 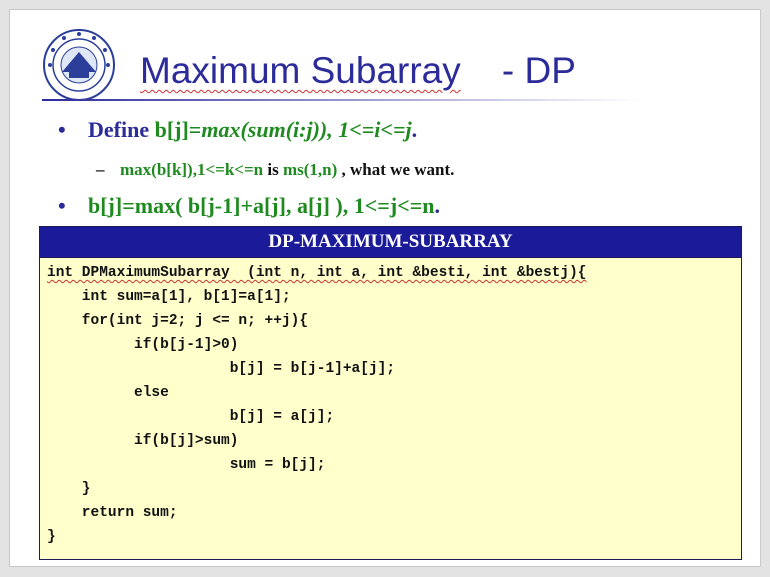 What do you see at coordinates (437, 205) in the screenshot?
I see `recurrence-period: .` at bounding box center [437, 205].